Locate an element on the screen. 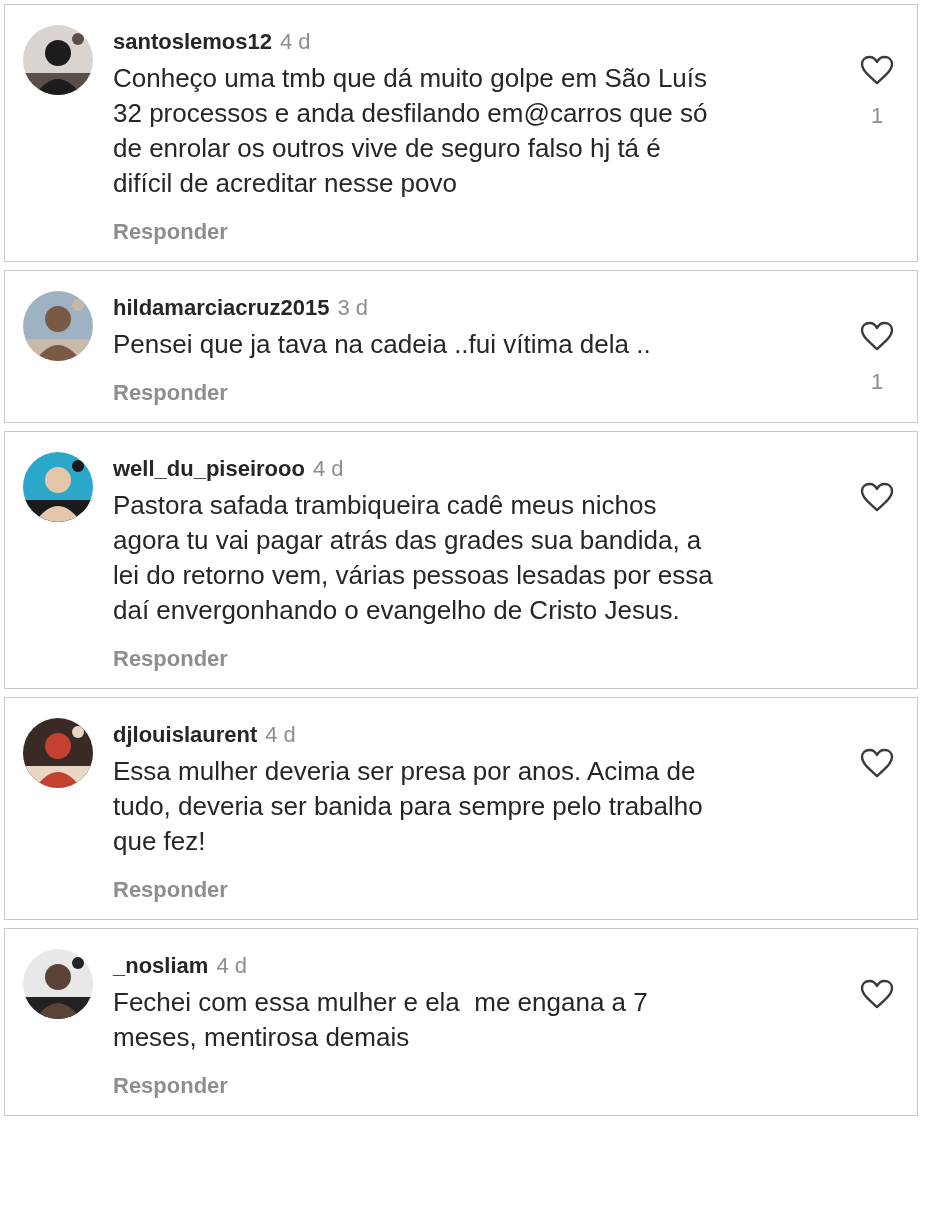 The image size is (928, 1209). comment-text: Essa mulher deveria ser presa por anos. Acima de tudo, deveria ser banida para sempre pelo trabalho que fez! is located at coordinates (408, 806).